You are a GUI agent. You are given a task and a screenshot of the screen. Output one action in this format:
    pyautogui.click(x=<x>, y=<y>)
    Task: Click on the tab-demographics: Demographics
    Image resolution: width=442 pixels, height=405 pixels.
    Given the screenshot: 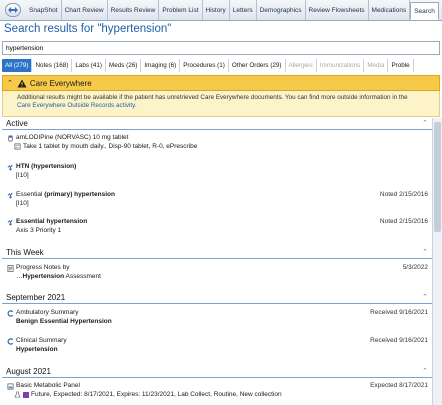 What is the action you would take?
    pyautogui.click(x=281, y=10)
    